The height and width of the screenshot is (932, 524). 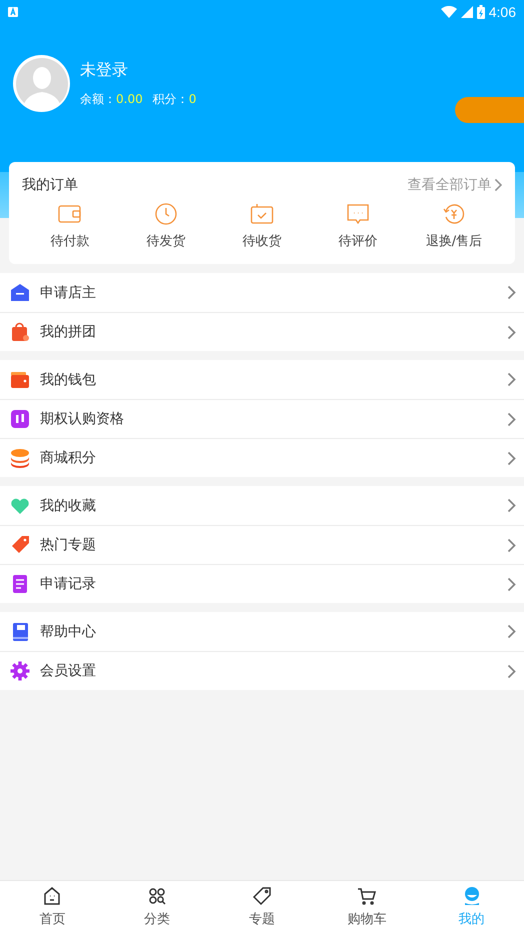 What do you see at coordinates (20, 458) in the screenshot?
I see `coin-stack-icon` at bounding box center [20, 458].